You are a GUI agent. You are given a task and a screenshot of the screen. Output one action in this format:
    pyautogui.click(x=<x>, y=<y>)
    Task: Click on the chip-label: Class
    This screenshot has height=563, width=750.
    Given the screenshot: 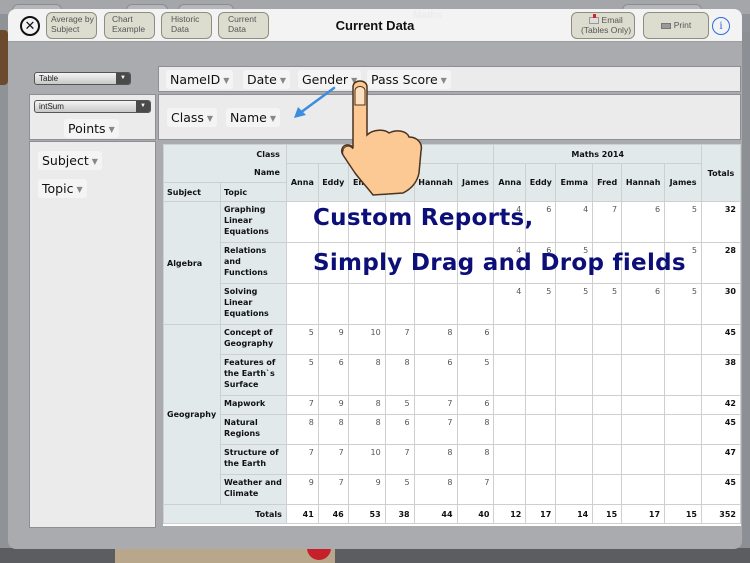 What is the action you would take?
    pyautogui.click(x=187, y=117)
    